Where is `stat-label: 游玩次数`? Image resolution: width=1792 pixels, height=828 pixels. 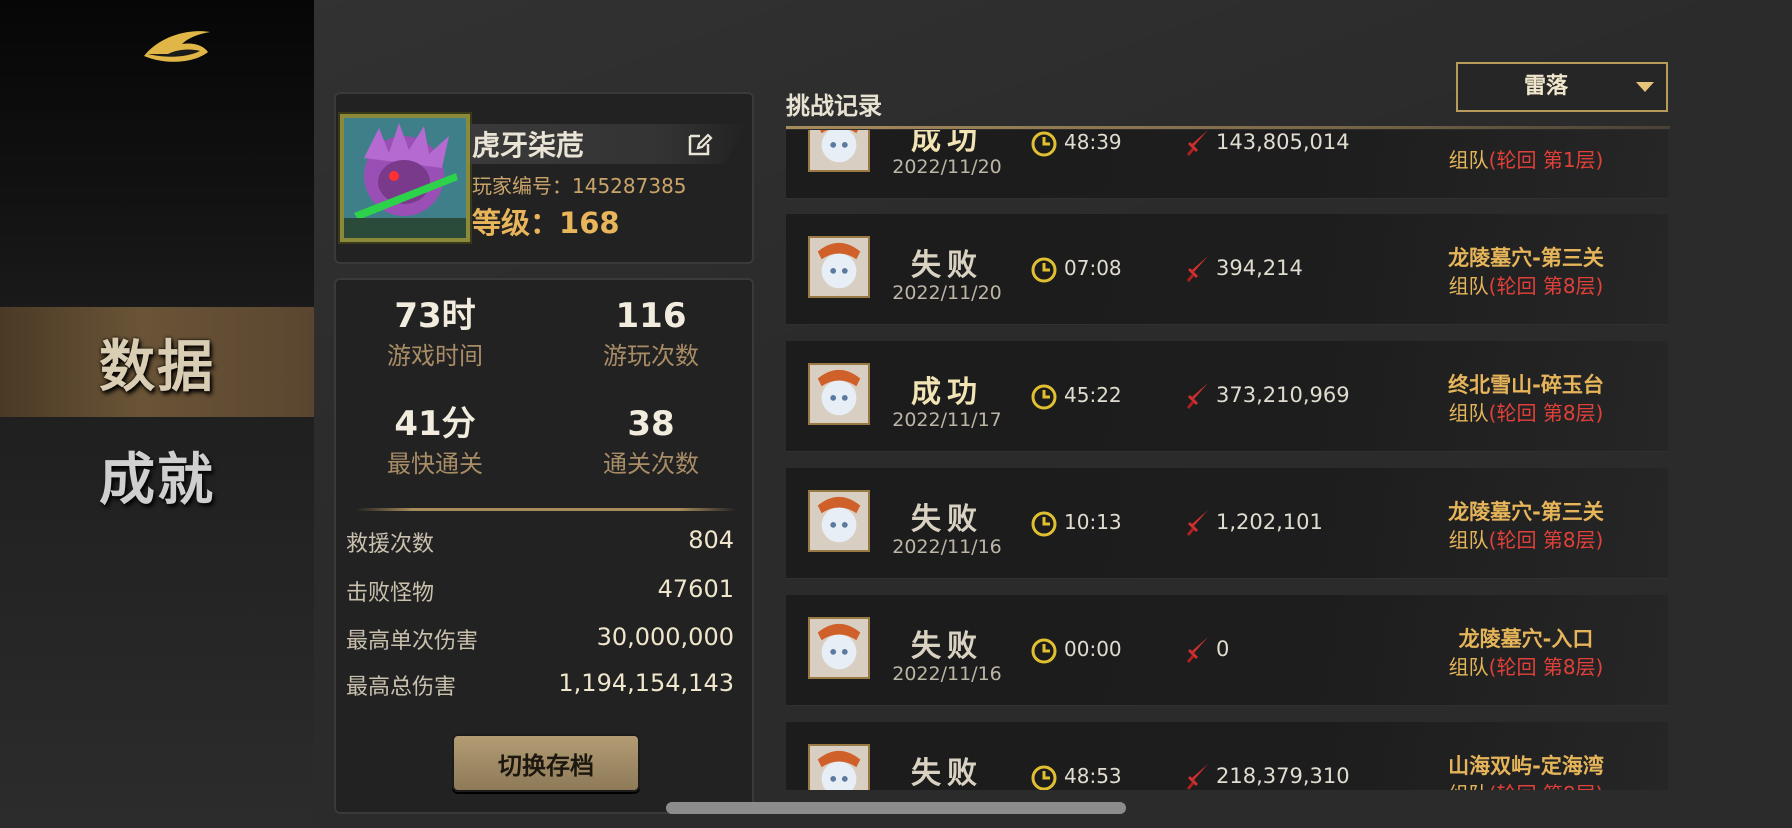
stat-label: 游玩次数 is located at coordinates (651, 356).